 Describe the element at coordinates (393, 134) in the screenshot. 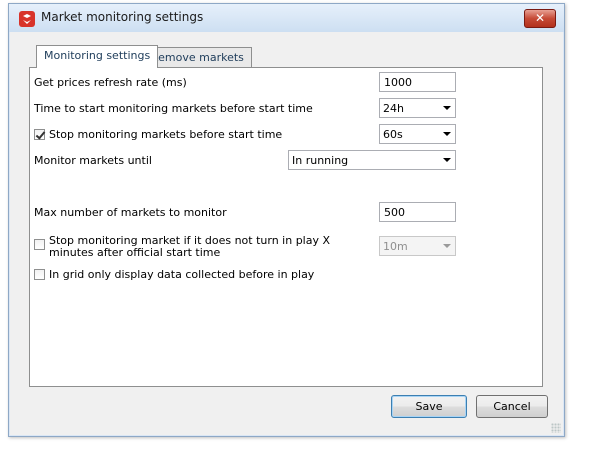

I see `stop-before-value: 60s` at that location.